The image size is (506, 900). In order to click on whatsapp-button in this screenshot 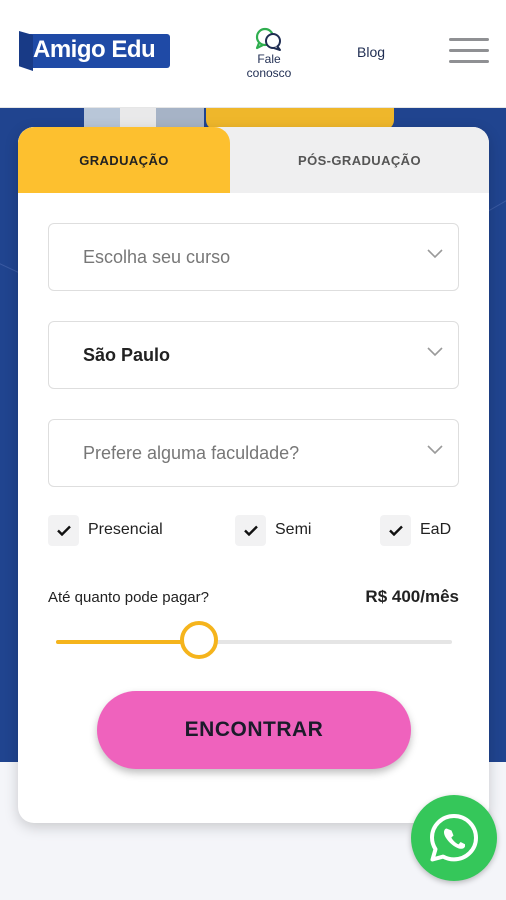, I will do `click(454, 838)`.